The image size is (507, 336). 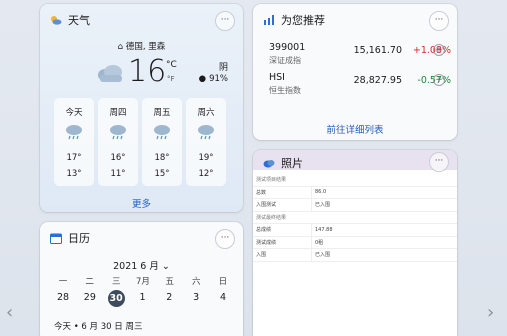 I want to click on stock-price: 28,827.95, so click(x=377, y=80).